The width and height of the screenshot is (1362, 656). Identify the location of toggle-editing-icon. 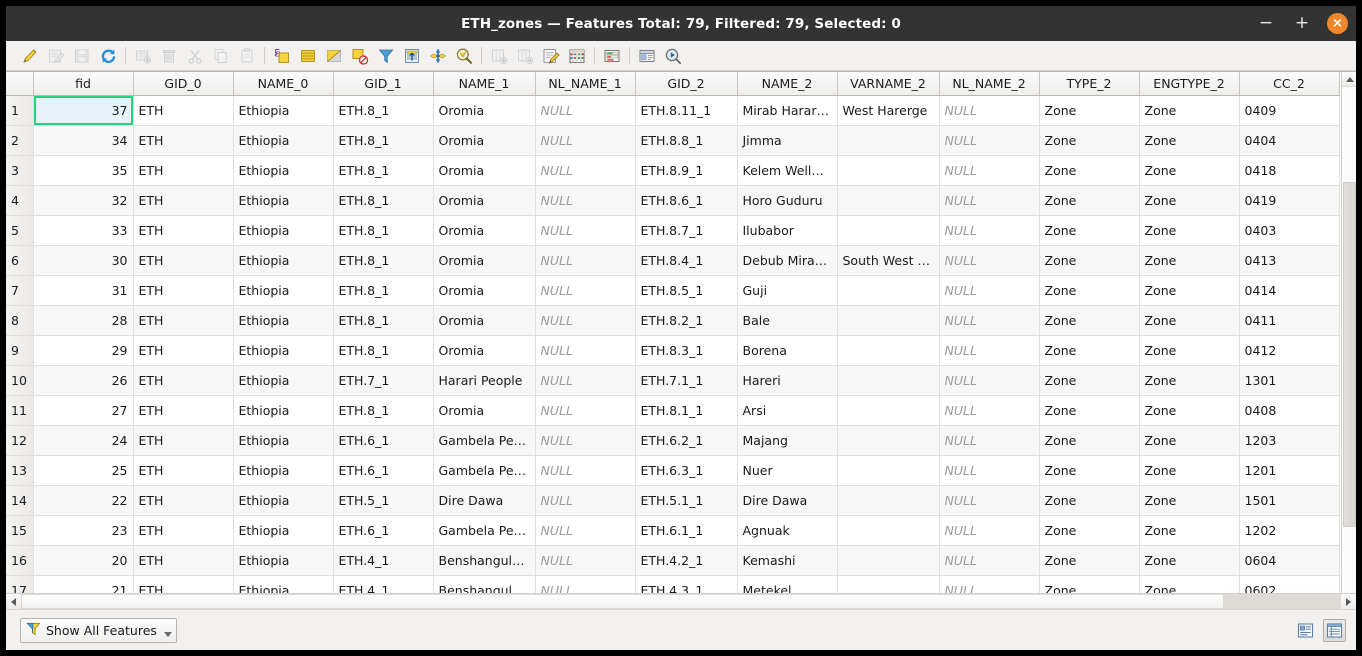
(30, 56).